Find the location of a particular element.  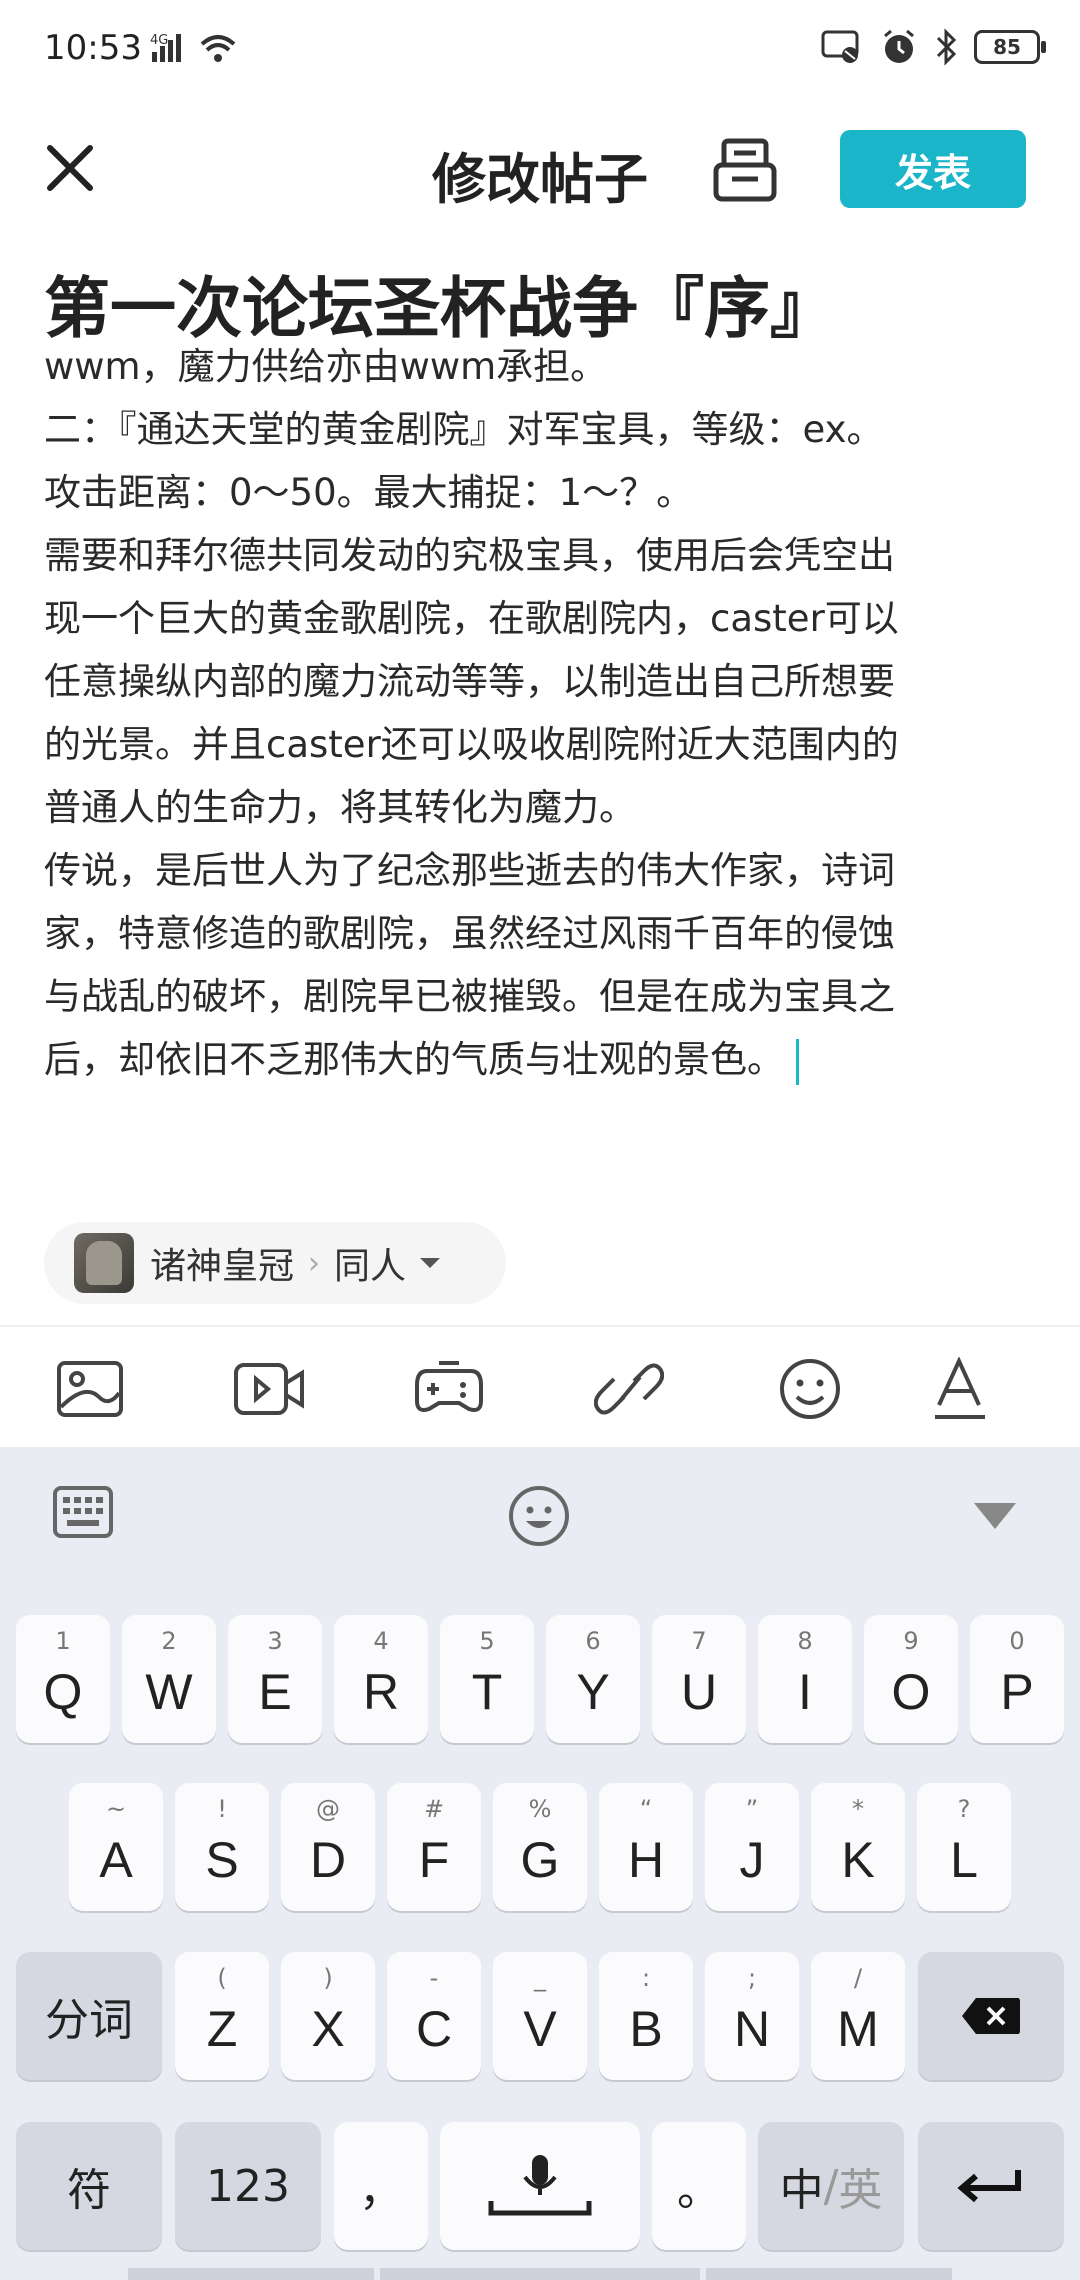

symbol-key: 符 is located at coordinates (89, 2186).